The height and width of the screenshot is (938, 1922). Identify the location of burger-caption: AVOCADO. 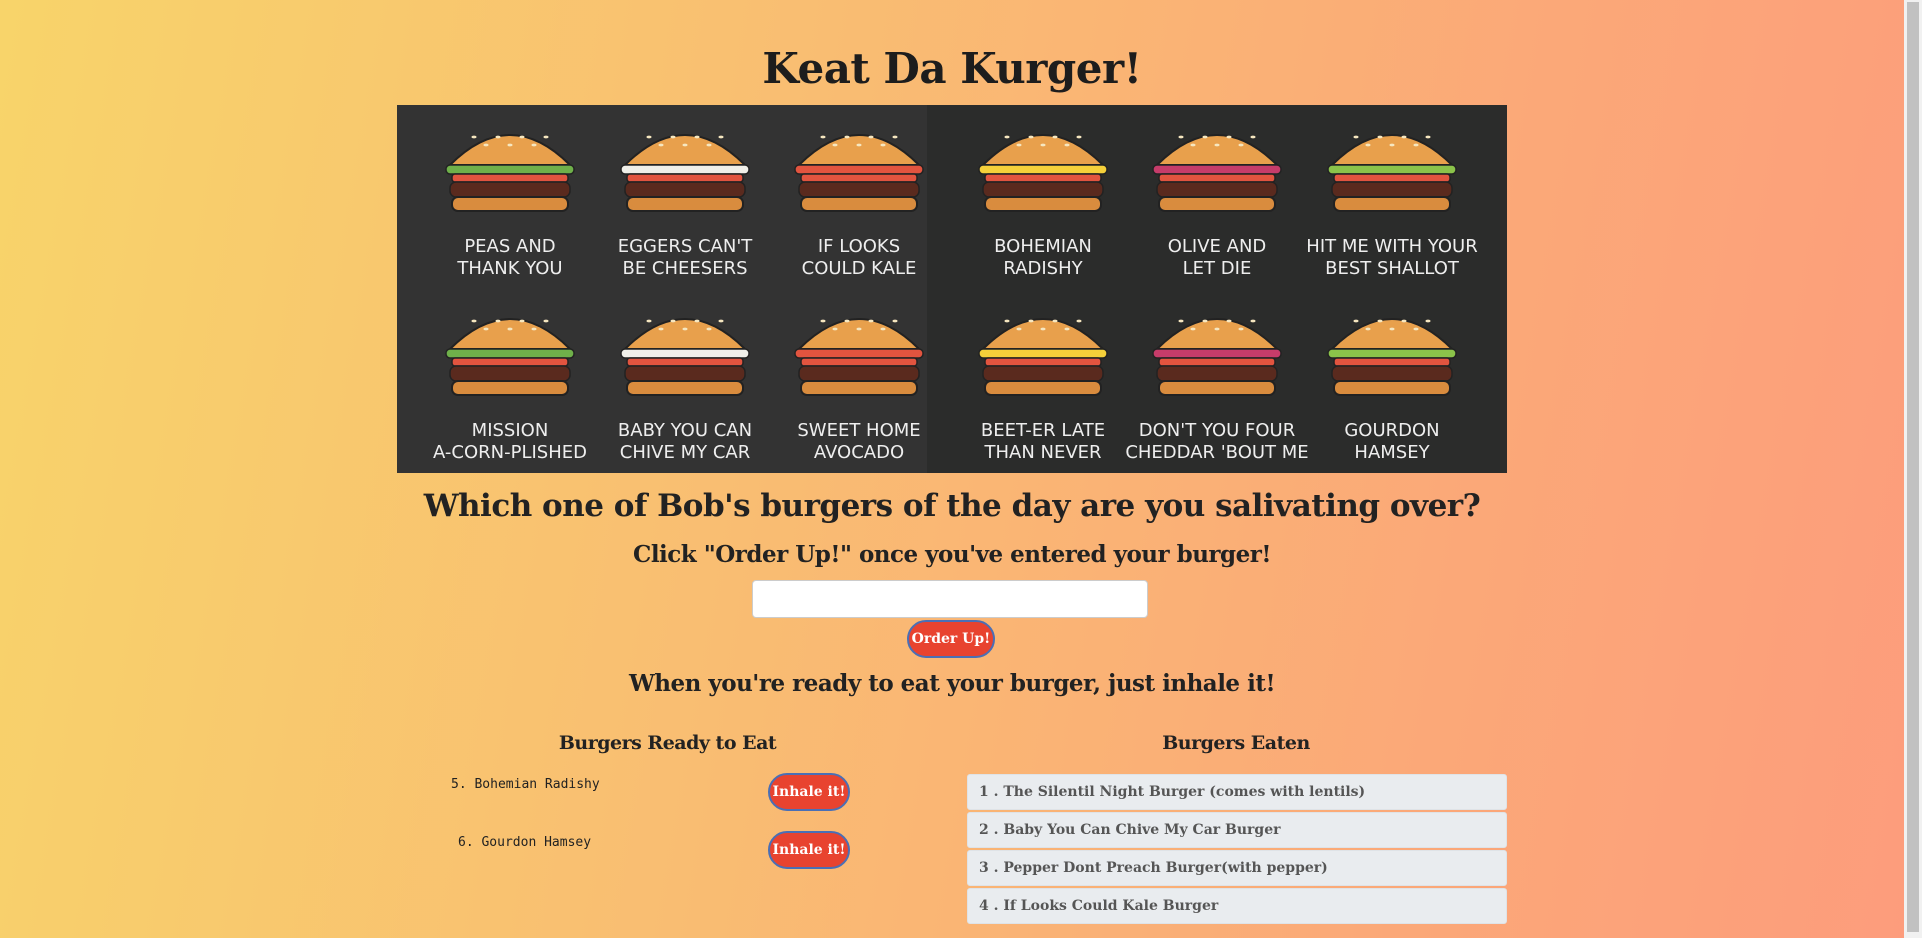
(859, 452).